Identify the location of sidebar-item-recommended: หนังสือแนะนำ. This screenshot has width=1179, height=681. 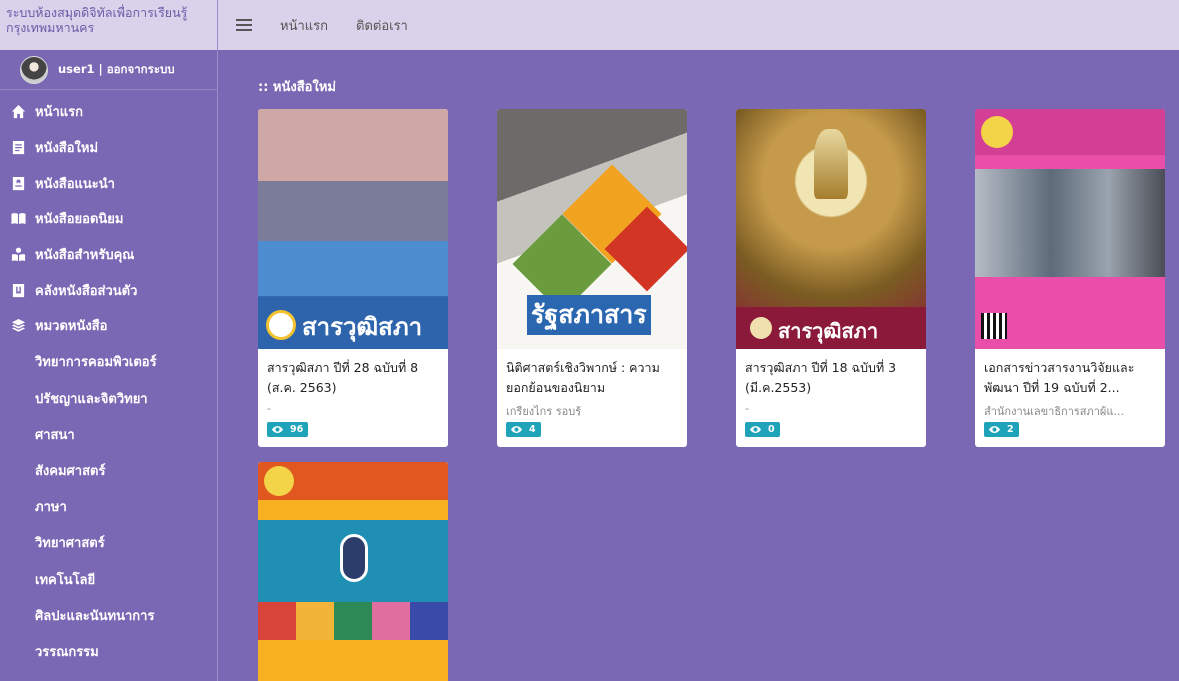
(108, 183).